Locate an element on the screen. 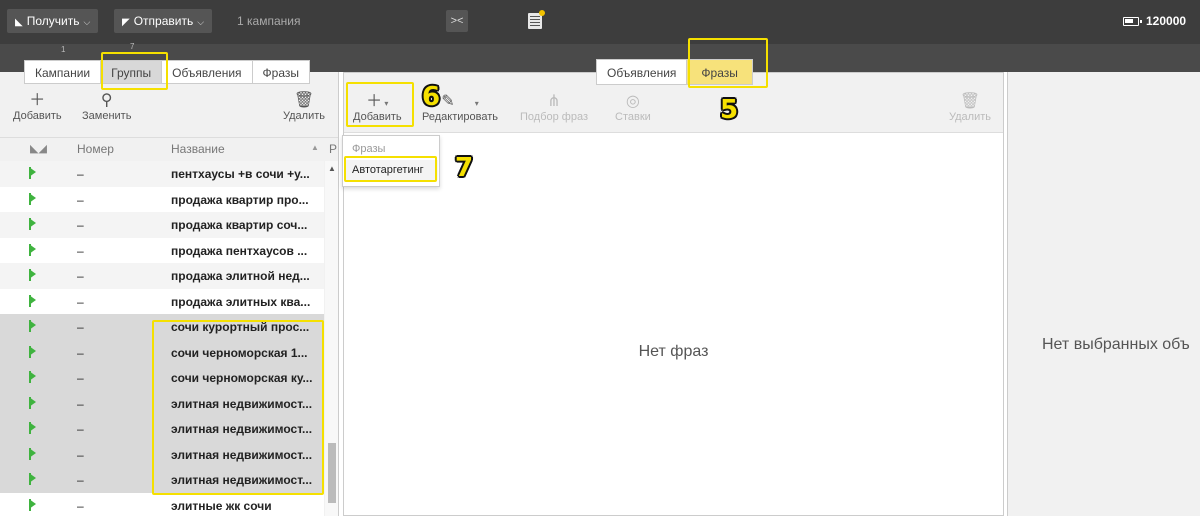 Image resolution: width=1200 pixels, height=516 pixels. account-balance: 120000 is located at coordinates (1166, 21).